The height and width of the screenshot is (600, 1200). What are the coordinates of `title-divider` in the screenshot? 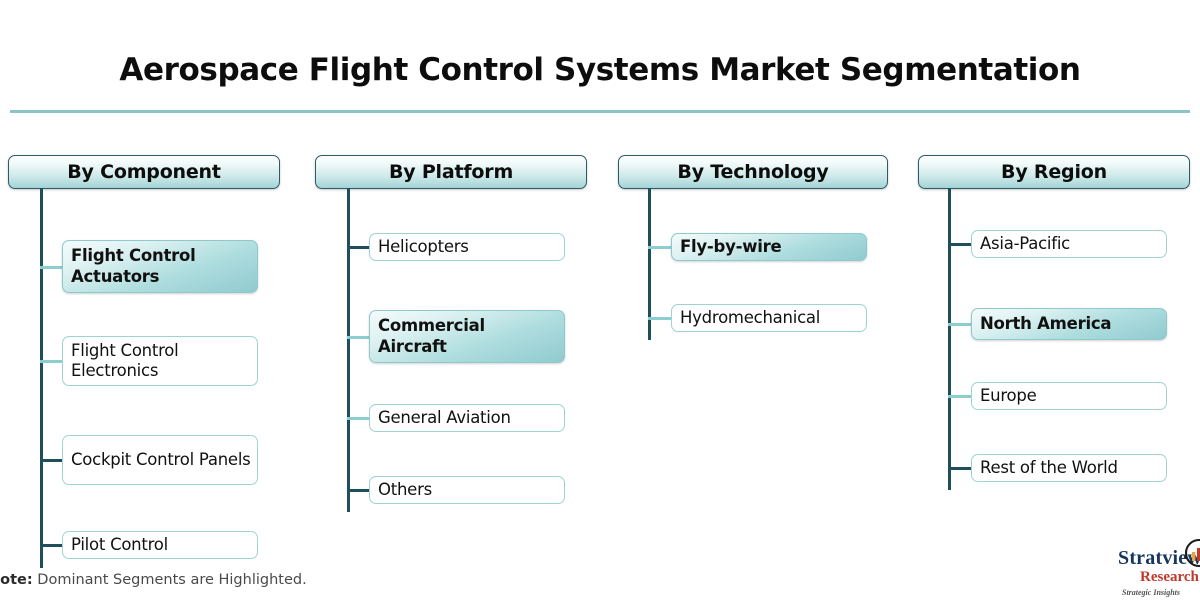 It's located at (600, 111).